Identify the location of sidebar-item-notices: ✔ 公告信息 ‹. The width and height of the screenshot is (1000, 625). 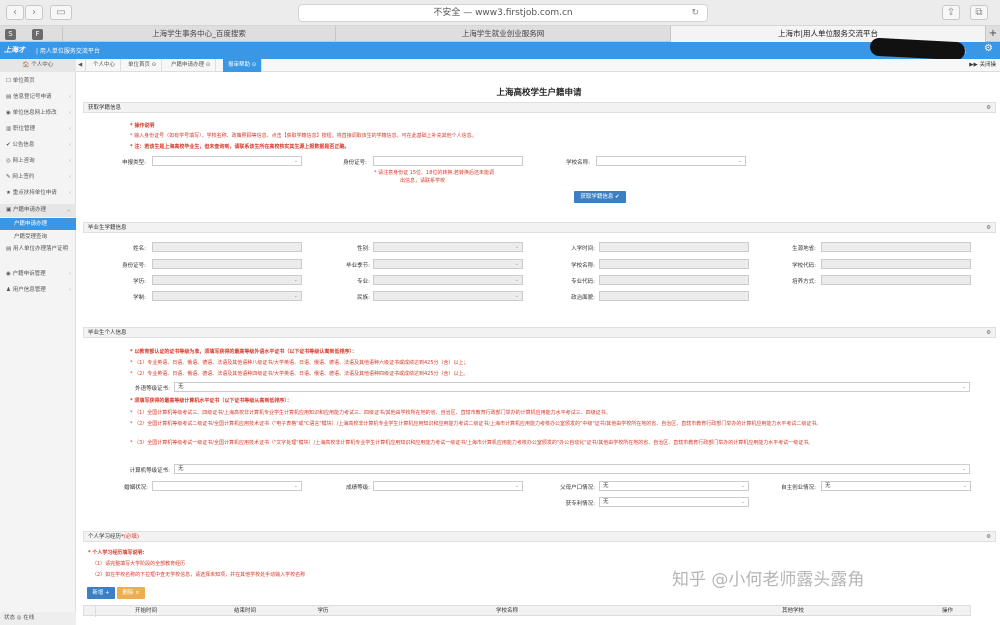
(38, 145).